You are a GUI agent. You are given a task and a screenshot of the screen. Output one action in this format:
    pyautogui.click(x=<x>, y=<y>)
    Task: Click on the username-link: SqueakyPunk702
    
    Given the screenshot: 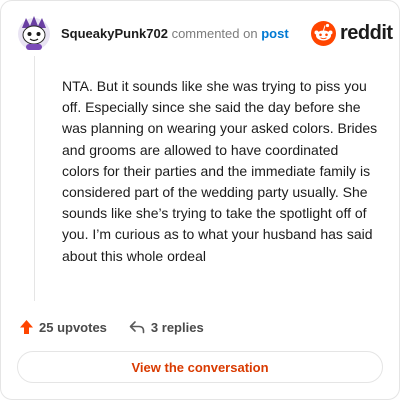 What is the action you would take?
    pyautogui.click(x=114, y=33)
    